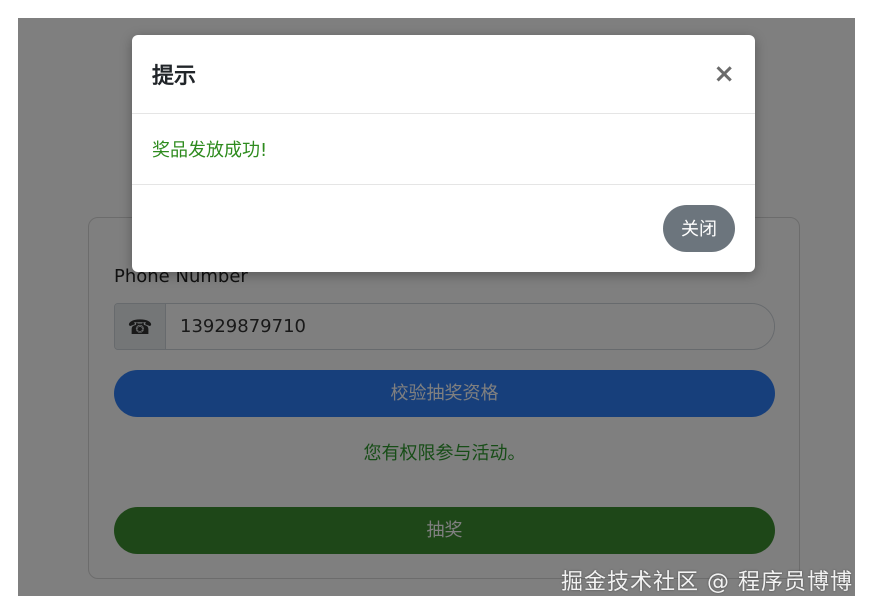 The width and height of the screenshot is (873, 614). I want to click on watermark-text: 掘金技术社区 @ 程序员博博, so click(707, 582).